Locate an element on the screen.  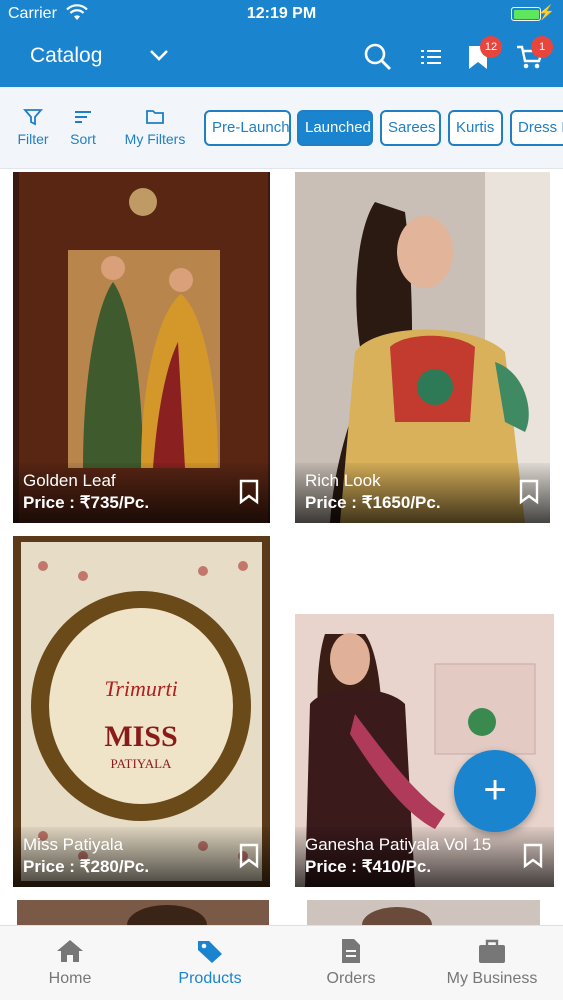
page-title: Catalog is located at coordinates (66, 56).